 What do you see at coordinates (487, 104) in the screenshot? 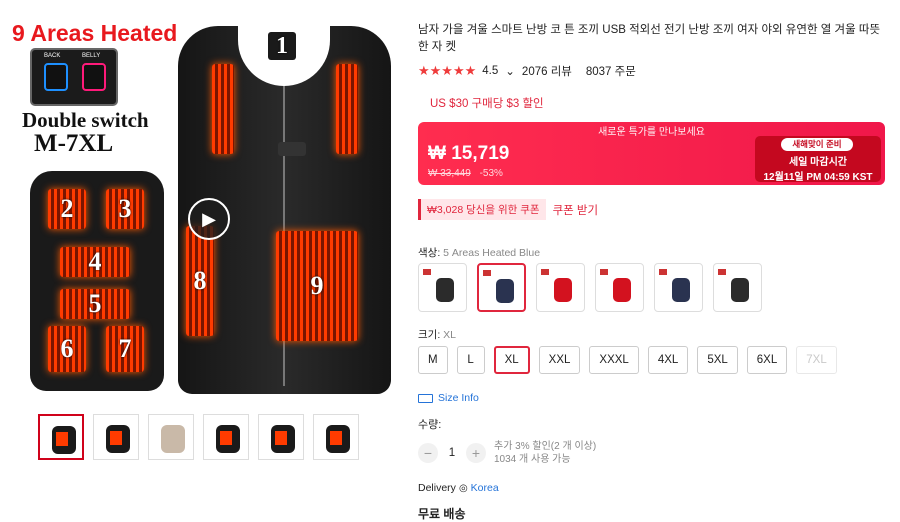
I see `store-promo: US $30 구매당 $3 할인` at bounding box center [487, 104].